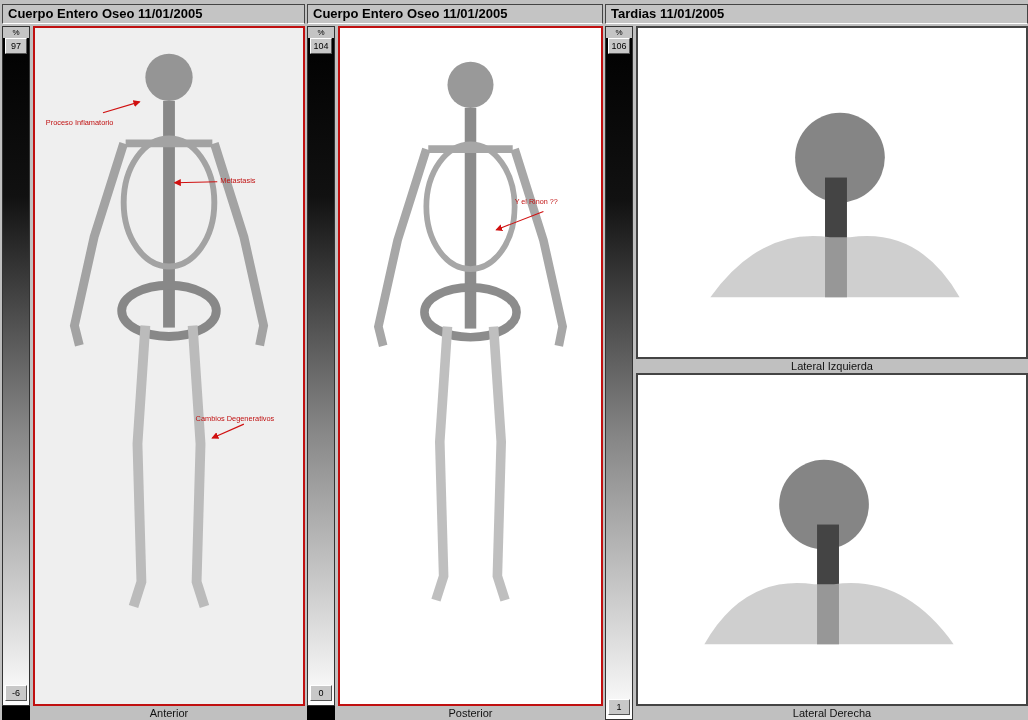 Image resolution: width=1028 pixels, height=720 pixels. What do you see at coordinates (321, 693) in the screenshot?
I see `scale-min-value: 0` at bounding box center [321, 693].